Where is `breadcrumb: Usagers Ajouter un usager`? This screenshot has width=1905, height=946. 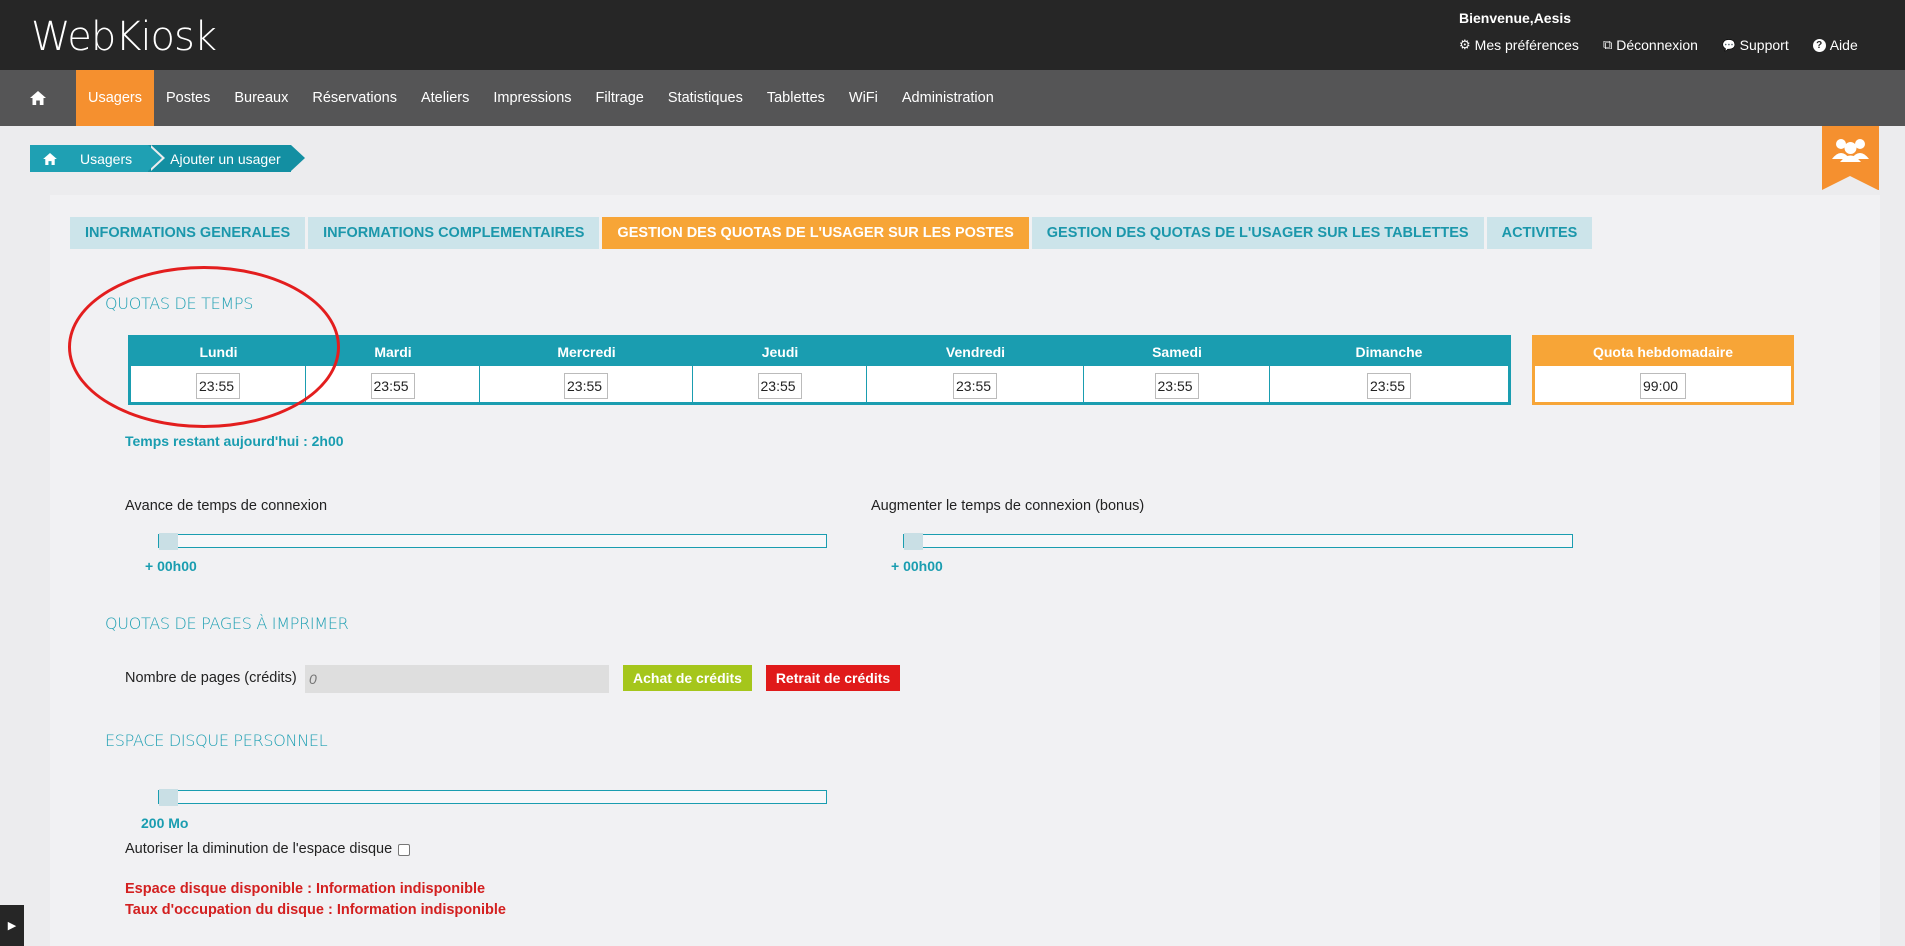 breadcrumb: Usagers Ajouter un usager is located at coordinates (167, 158).